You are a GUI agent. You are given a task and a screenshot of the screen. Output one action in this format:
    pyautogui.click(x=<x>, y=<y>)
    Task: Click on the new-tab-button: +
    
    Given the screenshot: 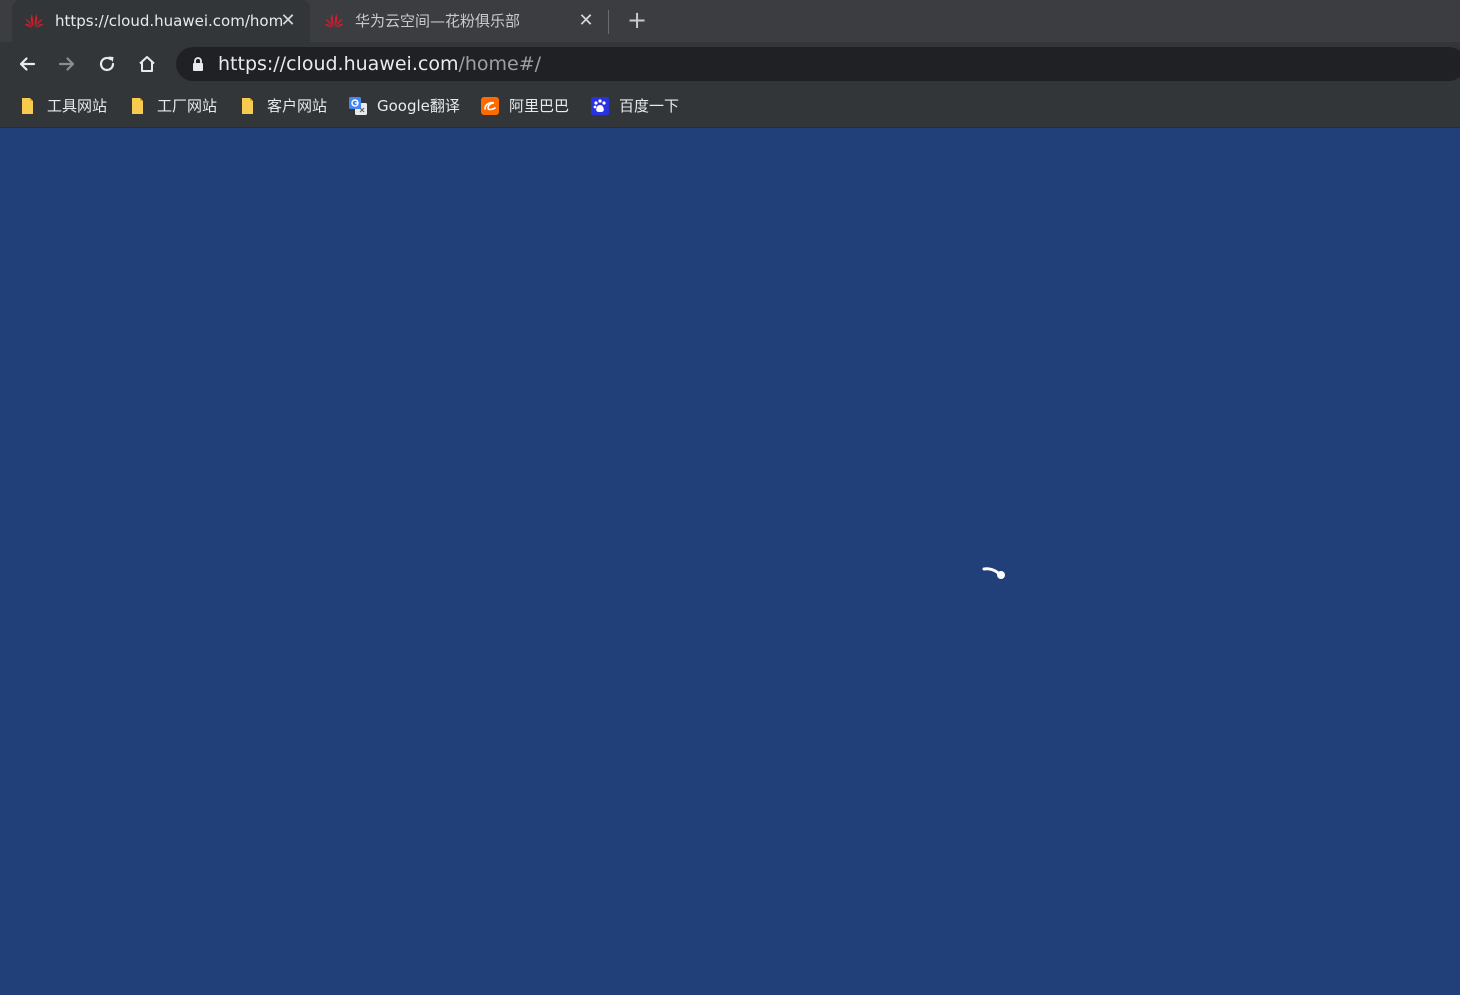 What is the action you would take?
    pyautogui.click(x=637, y=21)
    